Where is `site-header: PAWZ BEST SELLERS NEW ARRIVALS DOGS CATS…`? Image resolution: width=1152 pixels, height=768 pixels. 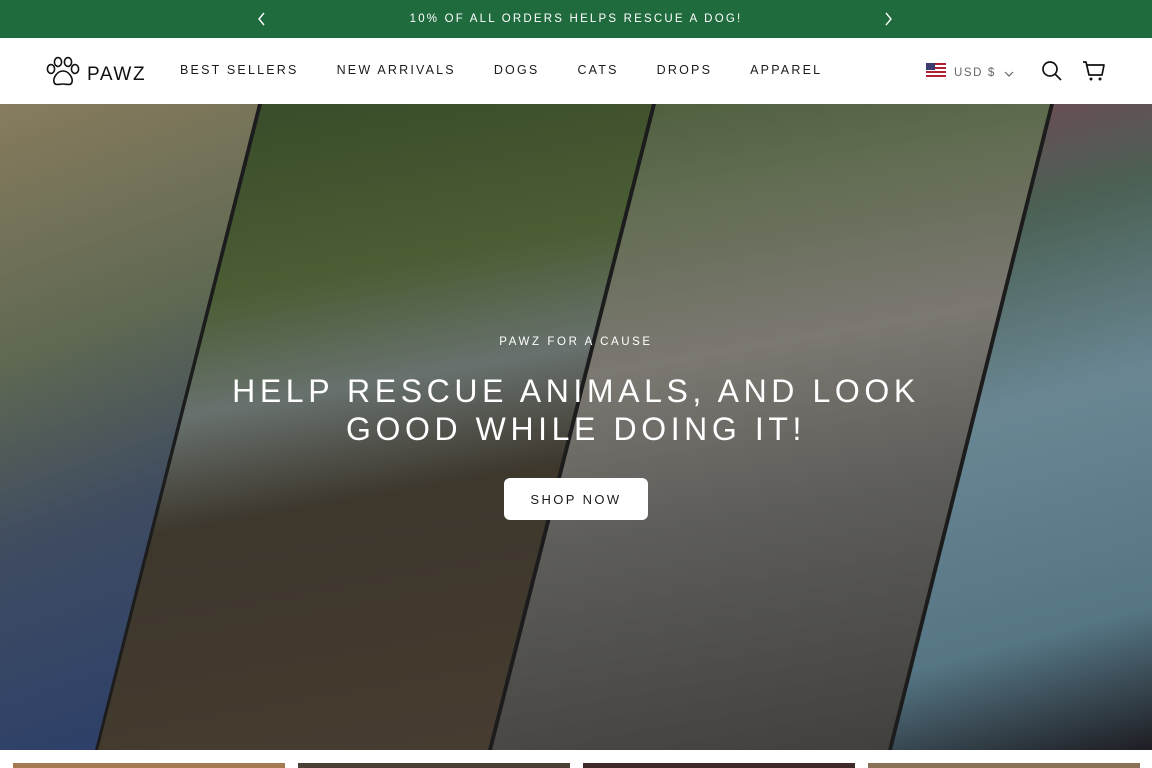
site-header: PAWZ BEST SELLERS NEW ARRIVALS DOGS CATS… is located at coordinates (576, 71).